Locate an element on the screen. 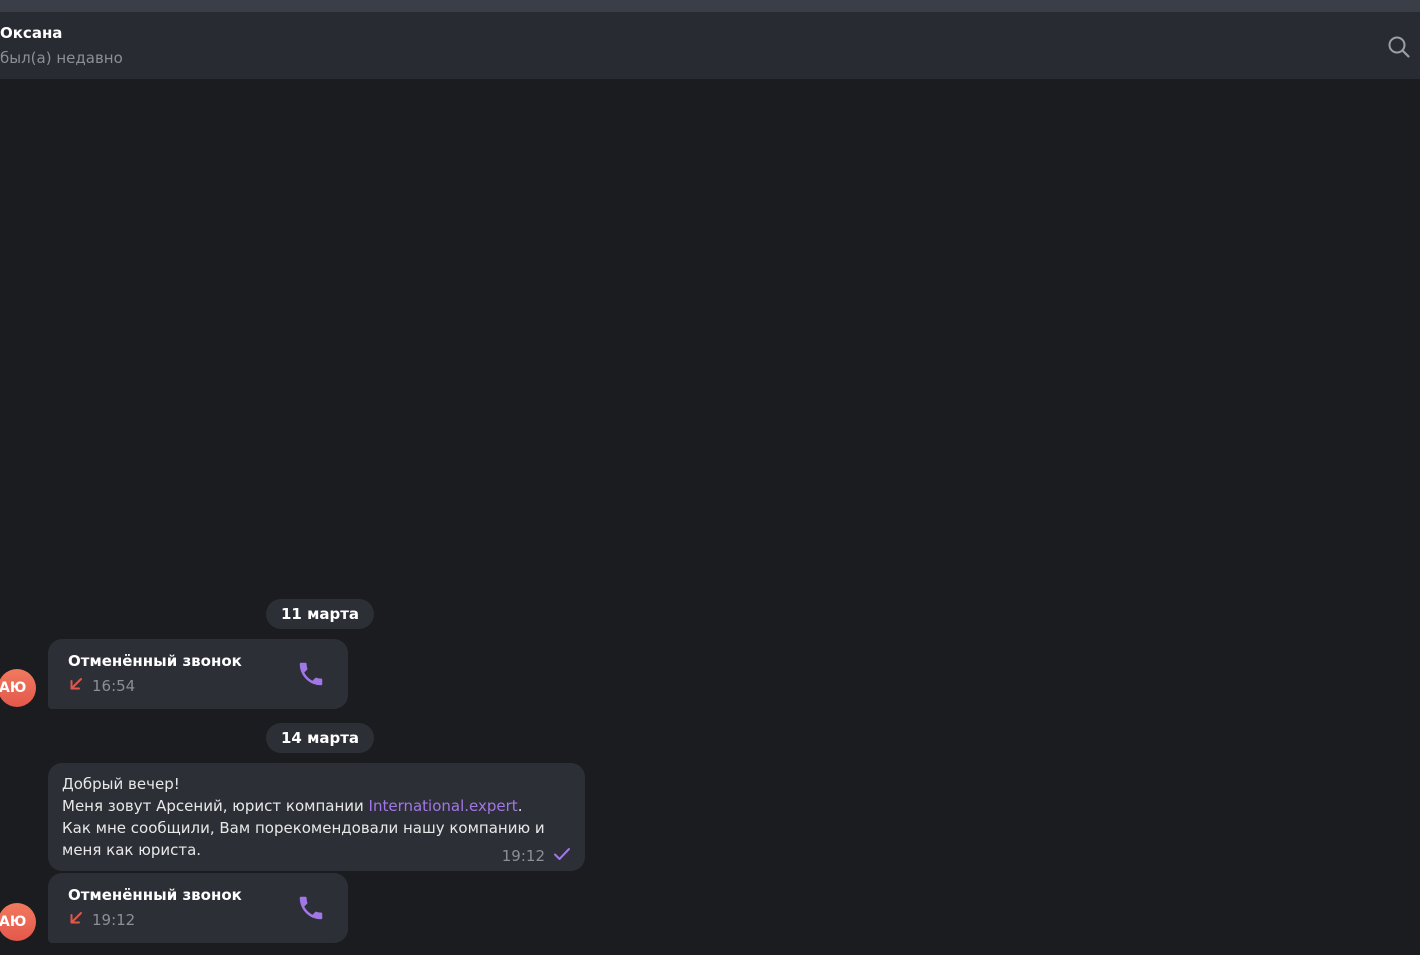  window-top-strip is located at coordinates (710, 6).